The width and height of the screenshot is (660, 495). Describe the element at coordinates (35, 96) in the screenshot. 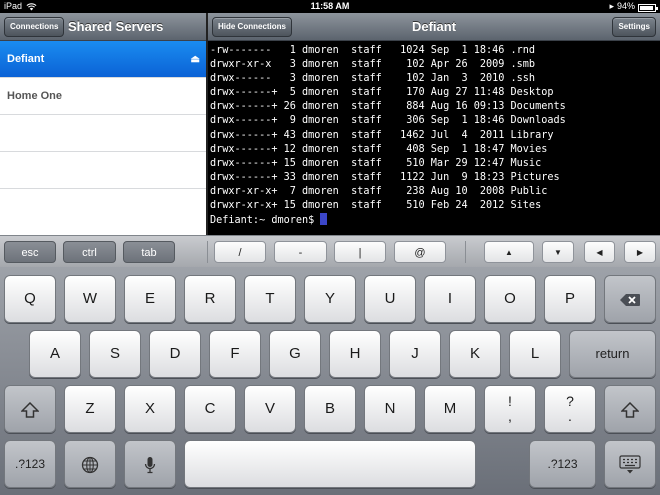

I see `server-name: Home One` at that location.